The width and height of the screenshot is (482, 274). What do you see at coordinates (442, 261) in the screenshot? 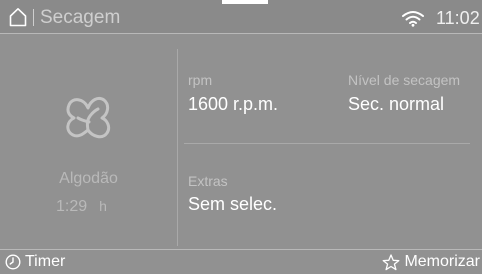
I see `memorize-label: Memorizar` at bounding box center [442, 261].